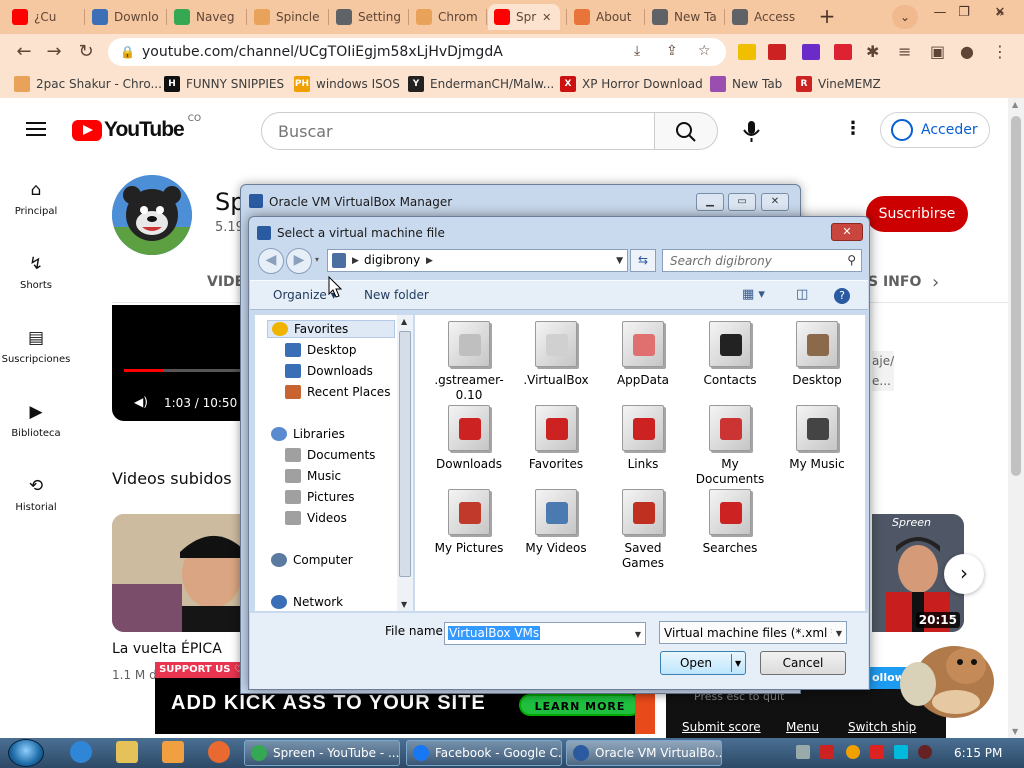 The image size is (1024, 768). Describe the element at coordinates (546, 17) in the screenshot. I see `close-tab-icon: ✕` at that location.